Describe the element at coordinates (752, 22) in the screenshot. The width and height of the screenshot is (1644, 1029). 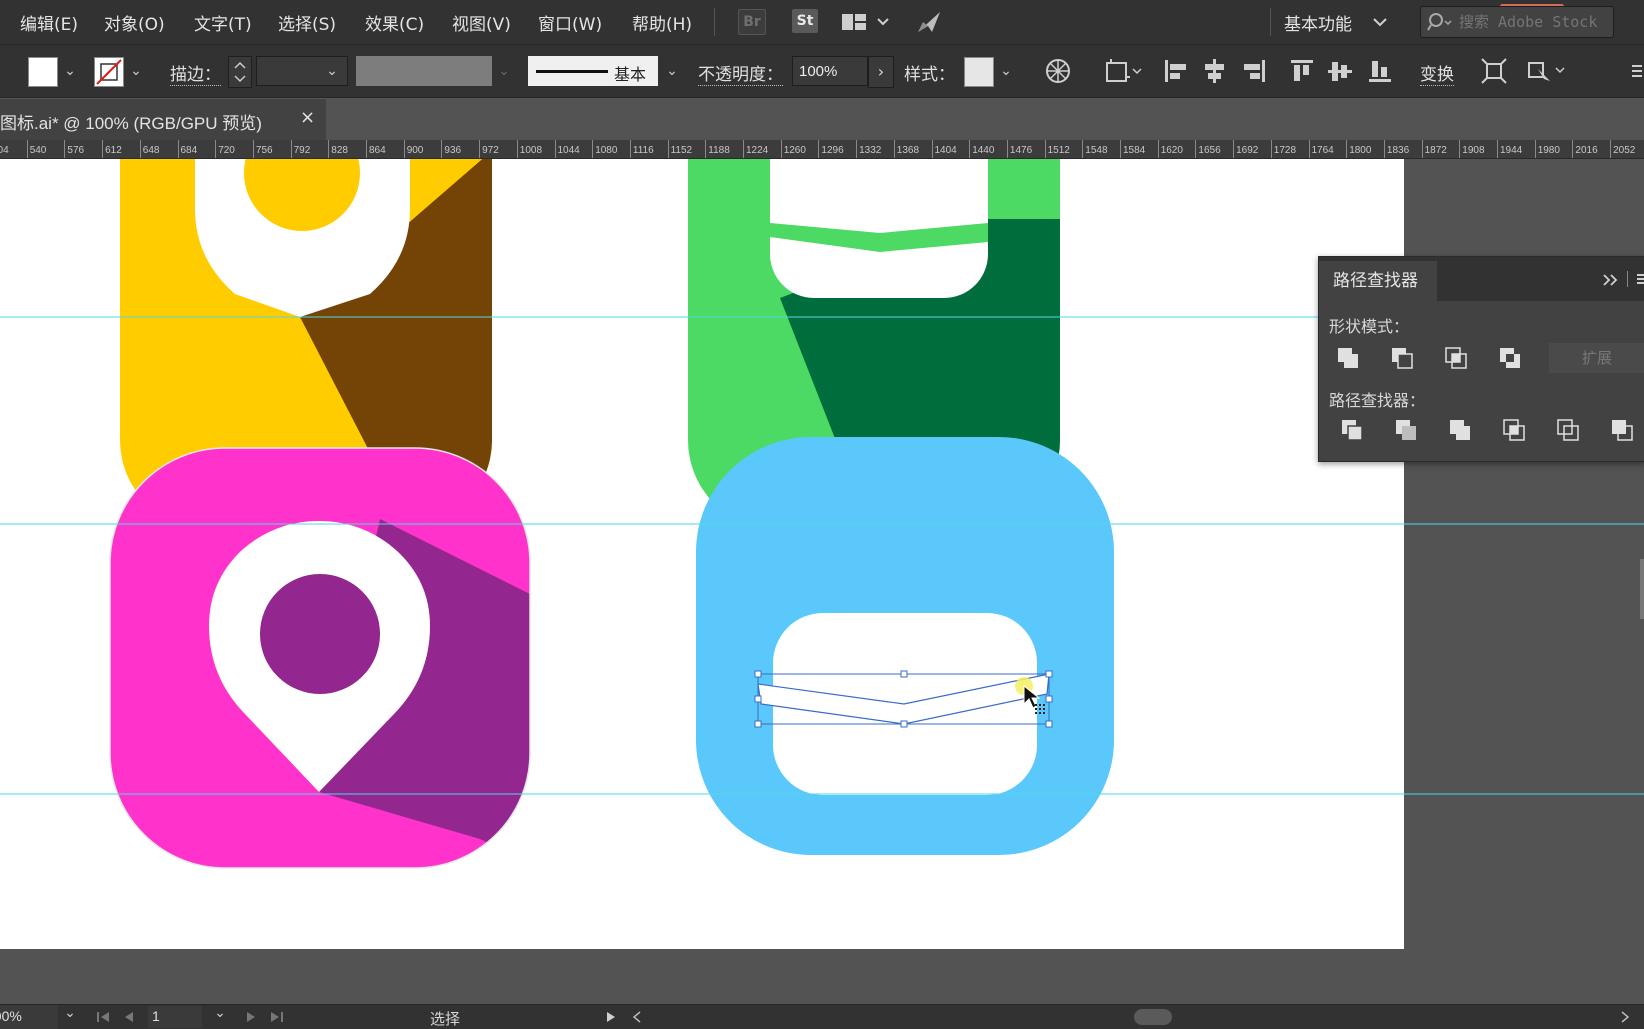
I see `bridge-icon: Br` at that location.